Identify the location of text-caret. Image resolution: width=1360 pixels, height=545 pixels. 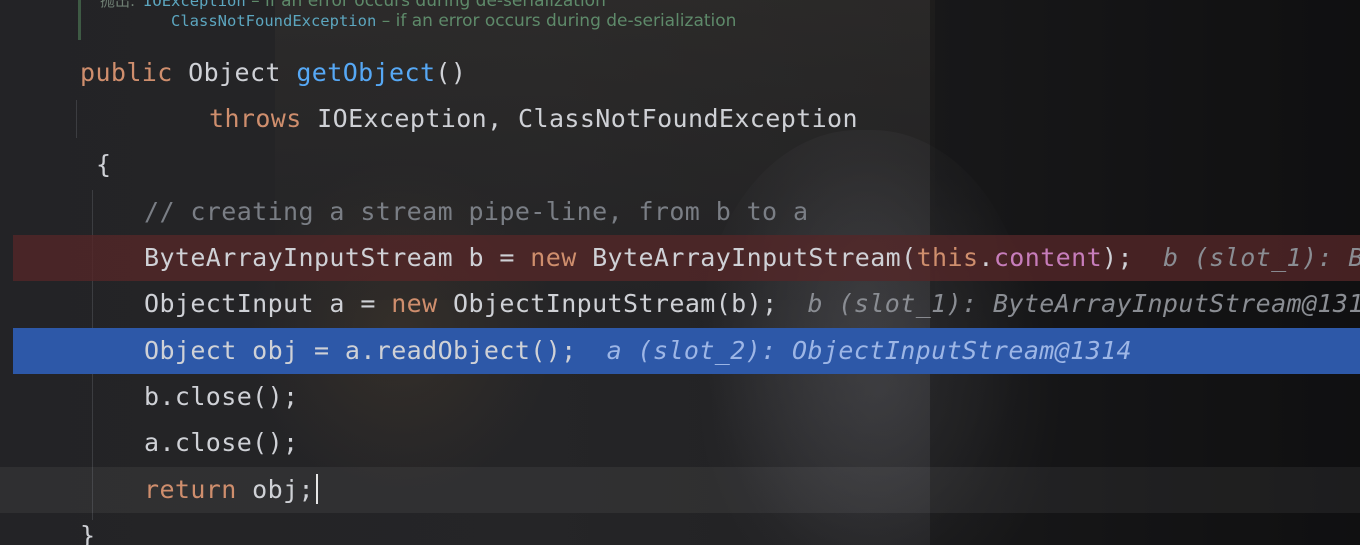
(316, 489).